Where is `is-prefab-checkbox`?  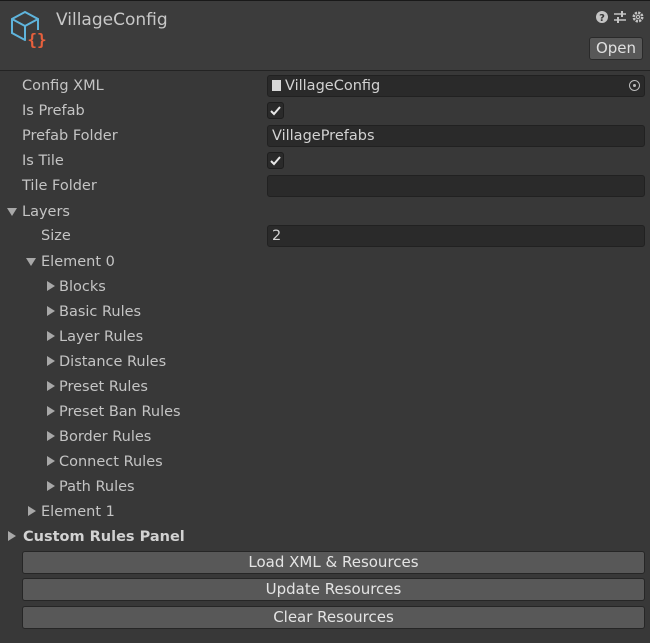
is-prefab-checkbox is located at coordinates (275, 110).